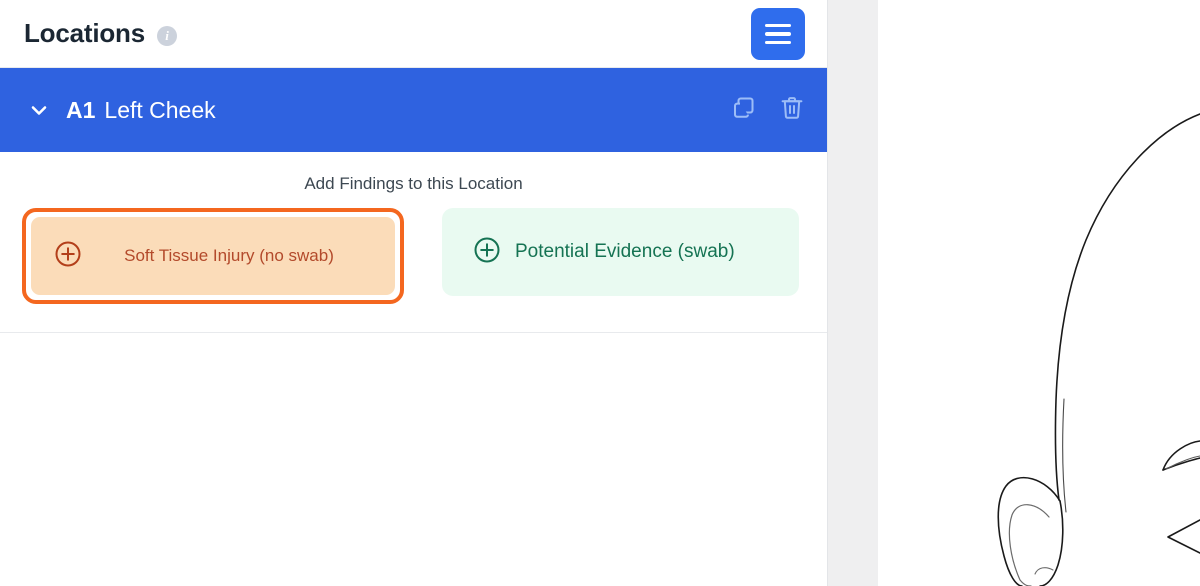 This screenshot has width=1200, height=586. What do you see at coordinates (81, 109) in the screenshot?
I see `location-code: A1` at bounding box center [81, 109].